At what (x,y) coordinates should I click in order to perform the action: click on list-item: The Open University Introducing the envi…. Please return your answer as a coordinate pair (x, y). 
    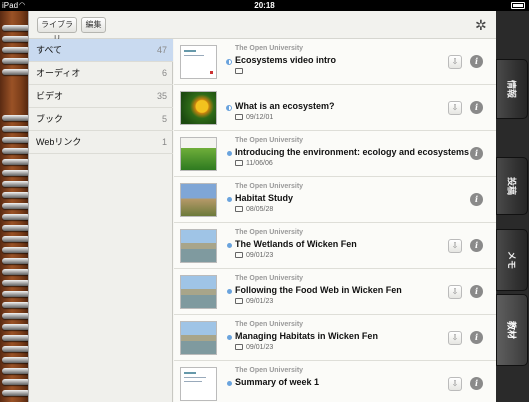
    Looking at the image, I should click on (335, 154).